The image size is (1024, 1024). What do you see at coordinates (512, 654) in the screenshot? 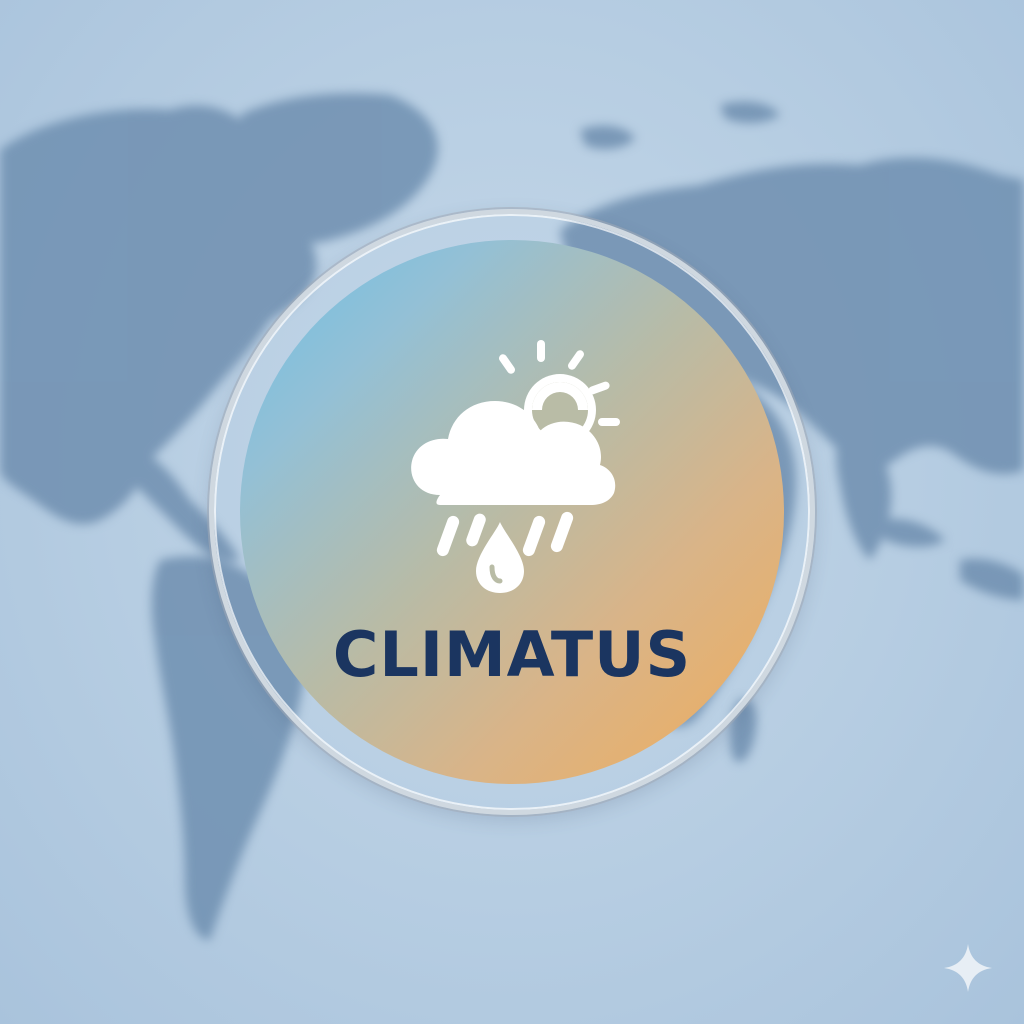
I see `brand-name: CLIMATUS` at bounding box center [512, 654].